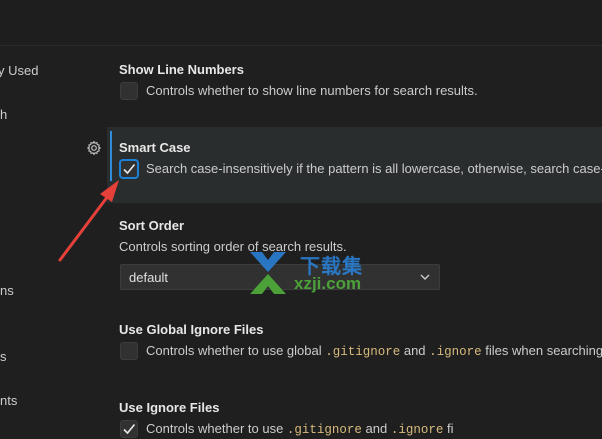  Describe the element at coordinates (7, 290) in the screenshot. I see `toc-item-extensions: ns` at that location.